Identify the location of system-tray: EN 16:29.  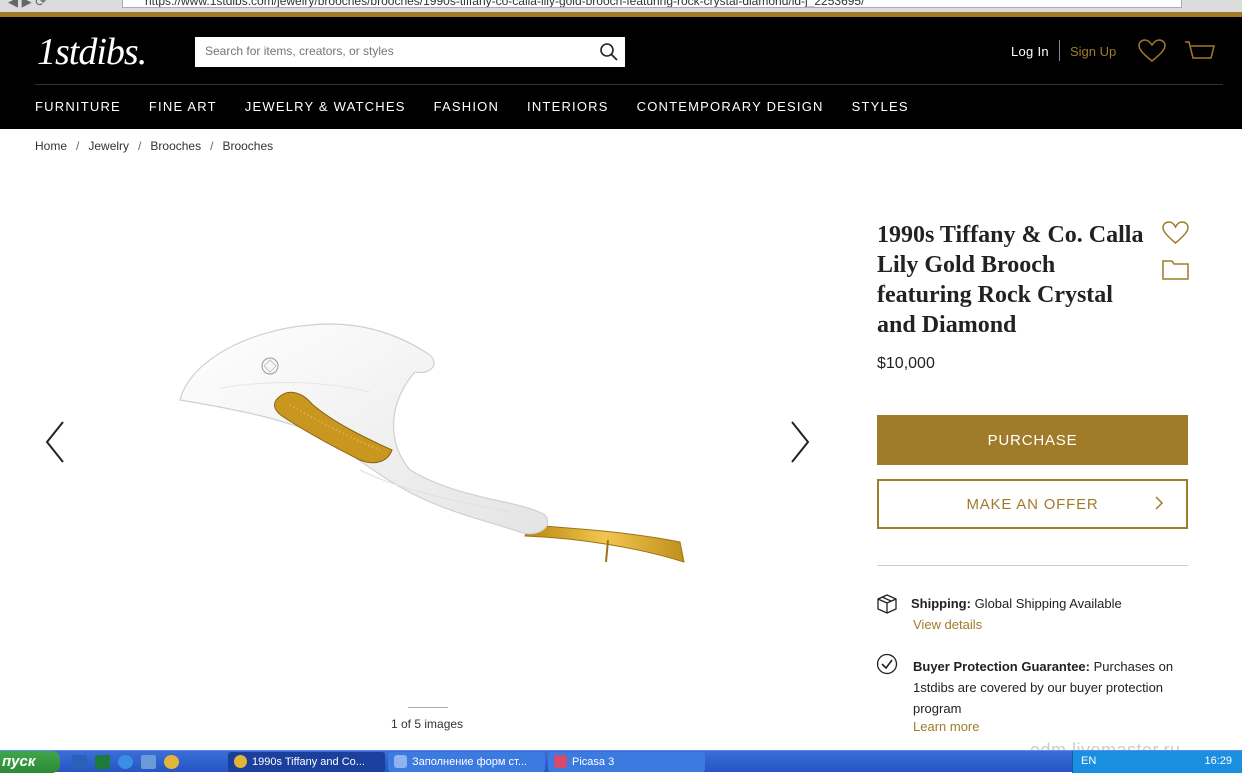
(1157, 762).